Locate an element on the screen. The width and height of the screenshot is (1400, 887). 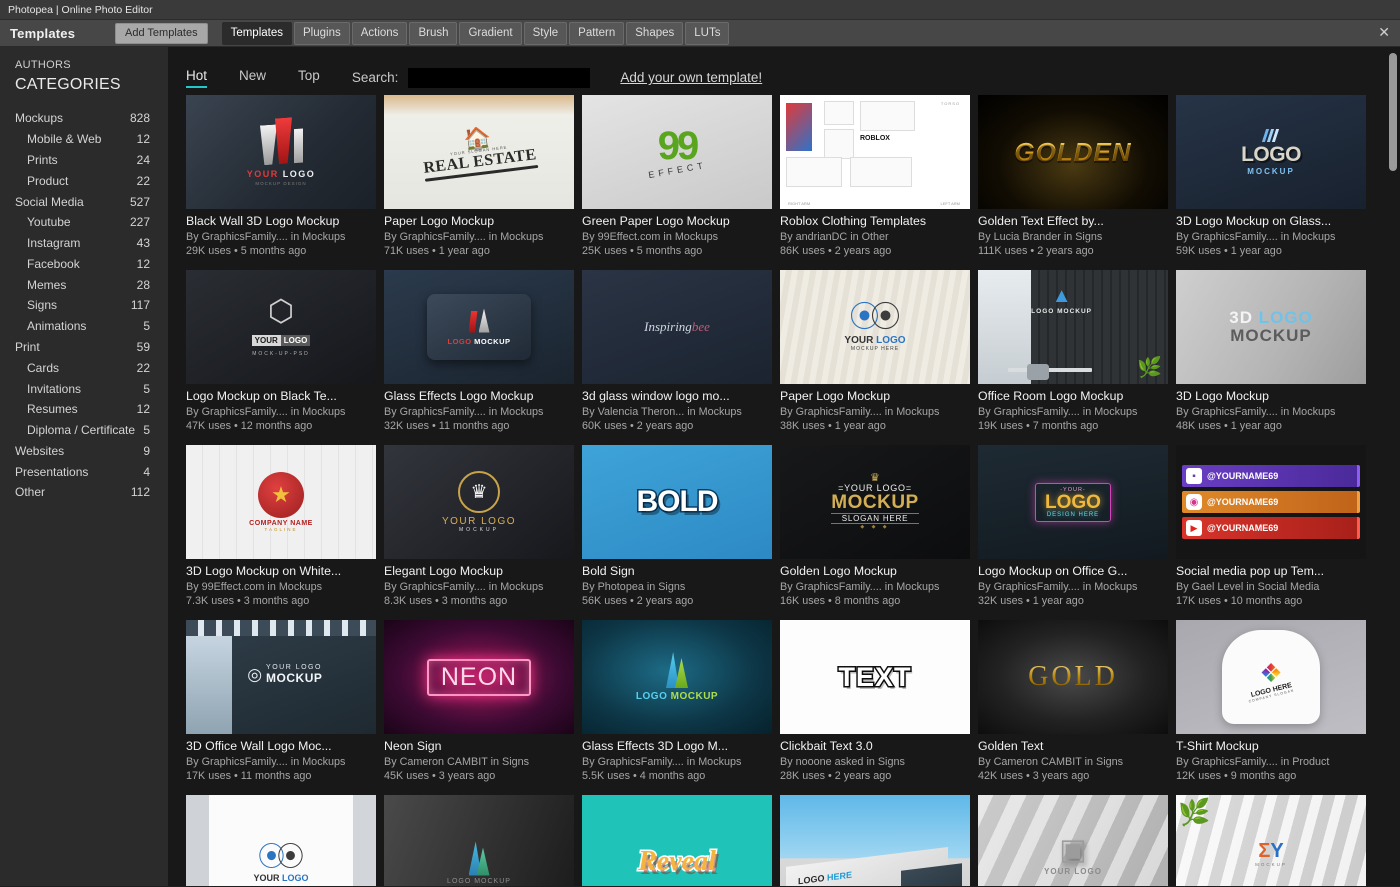
tab-shapes: Shapes is located at coordinates (655, 33).